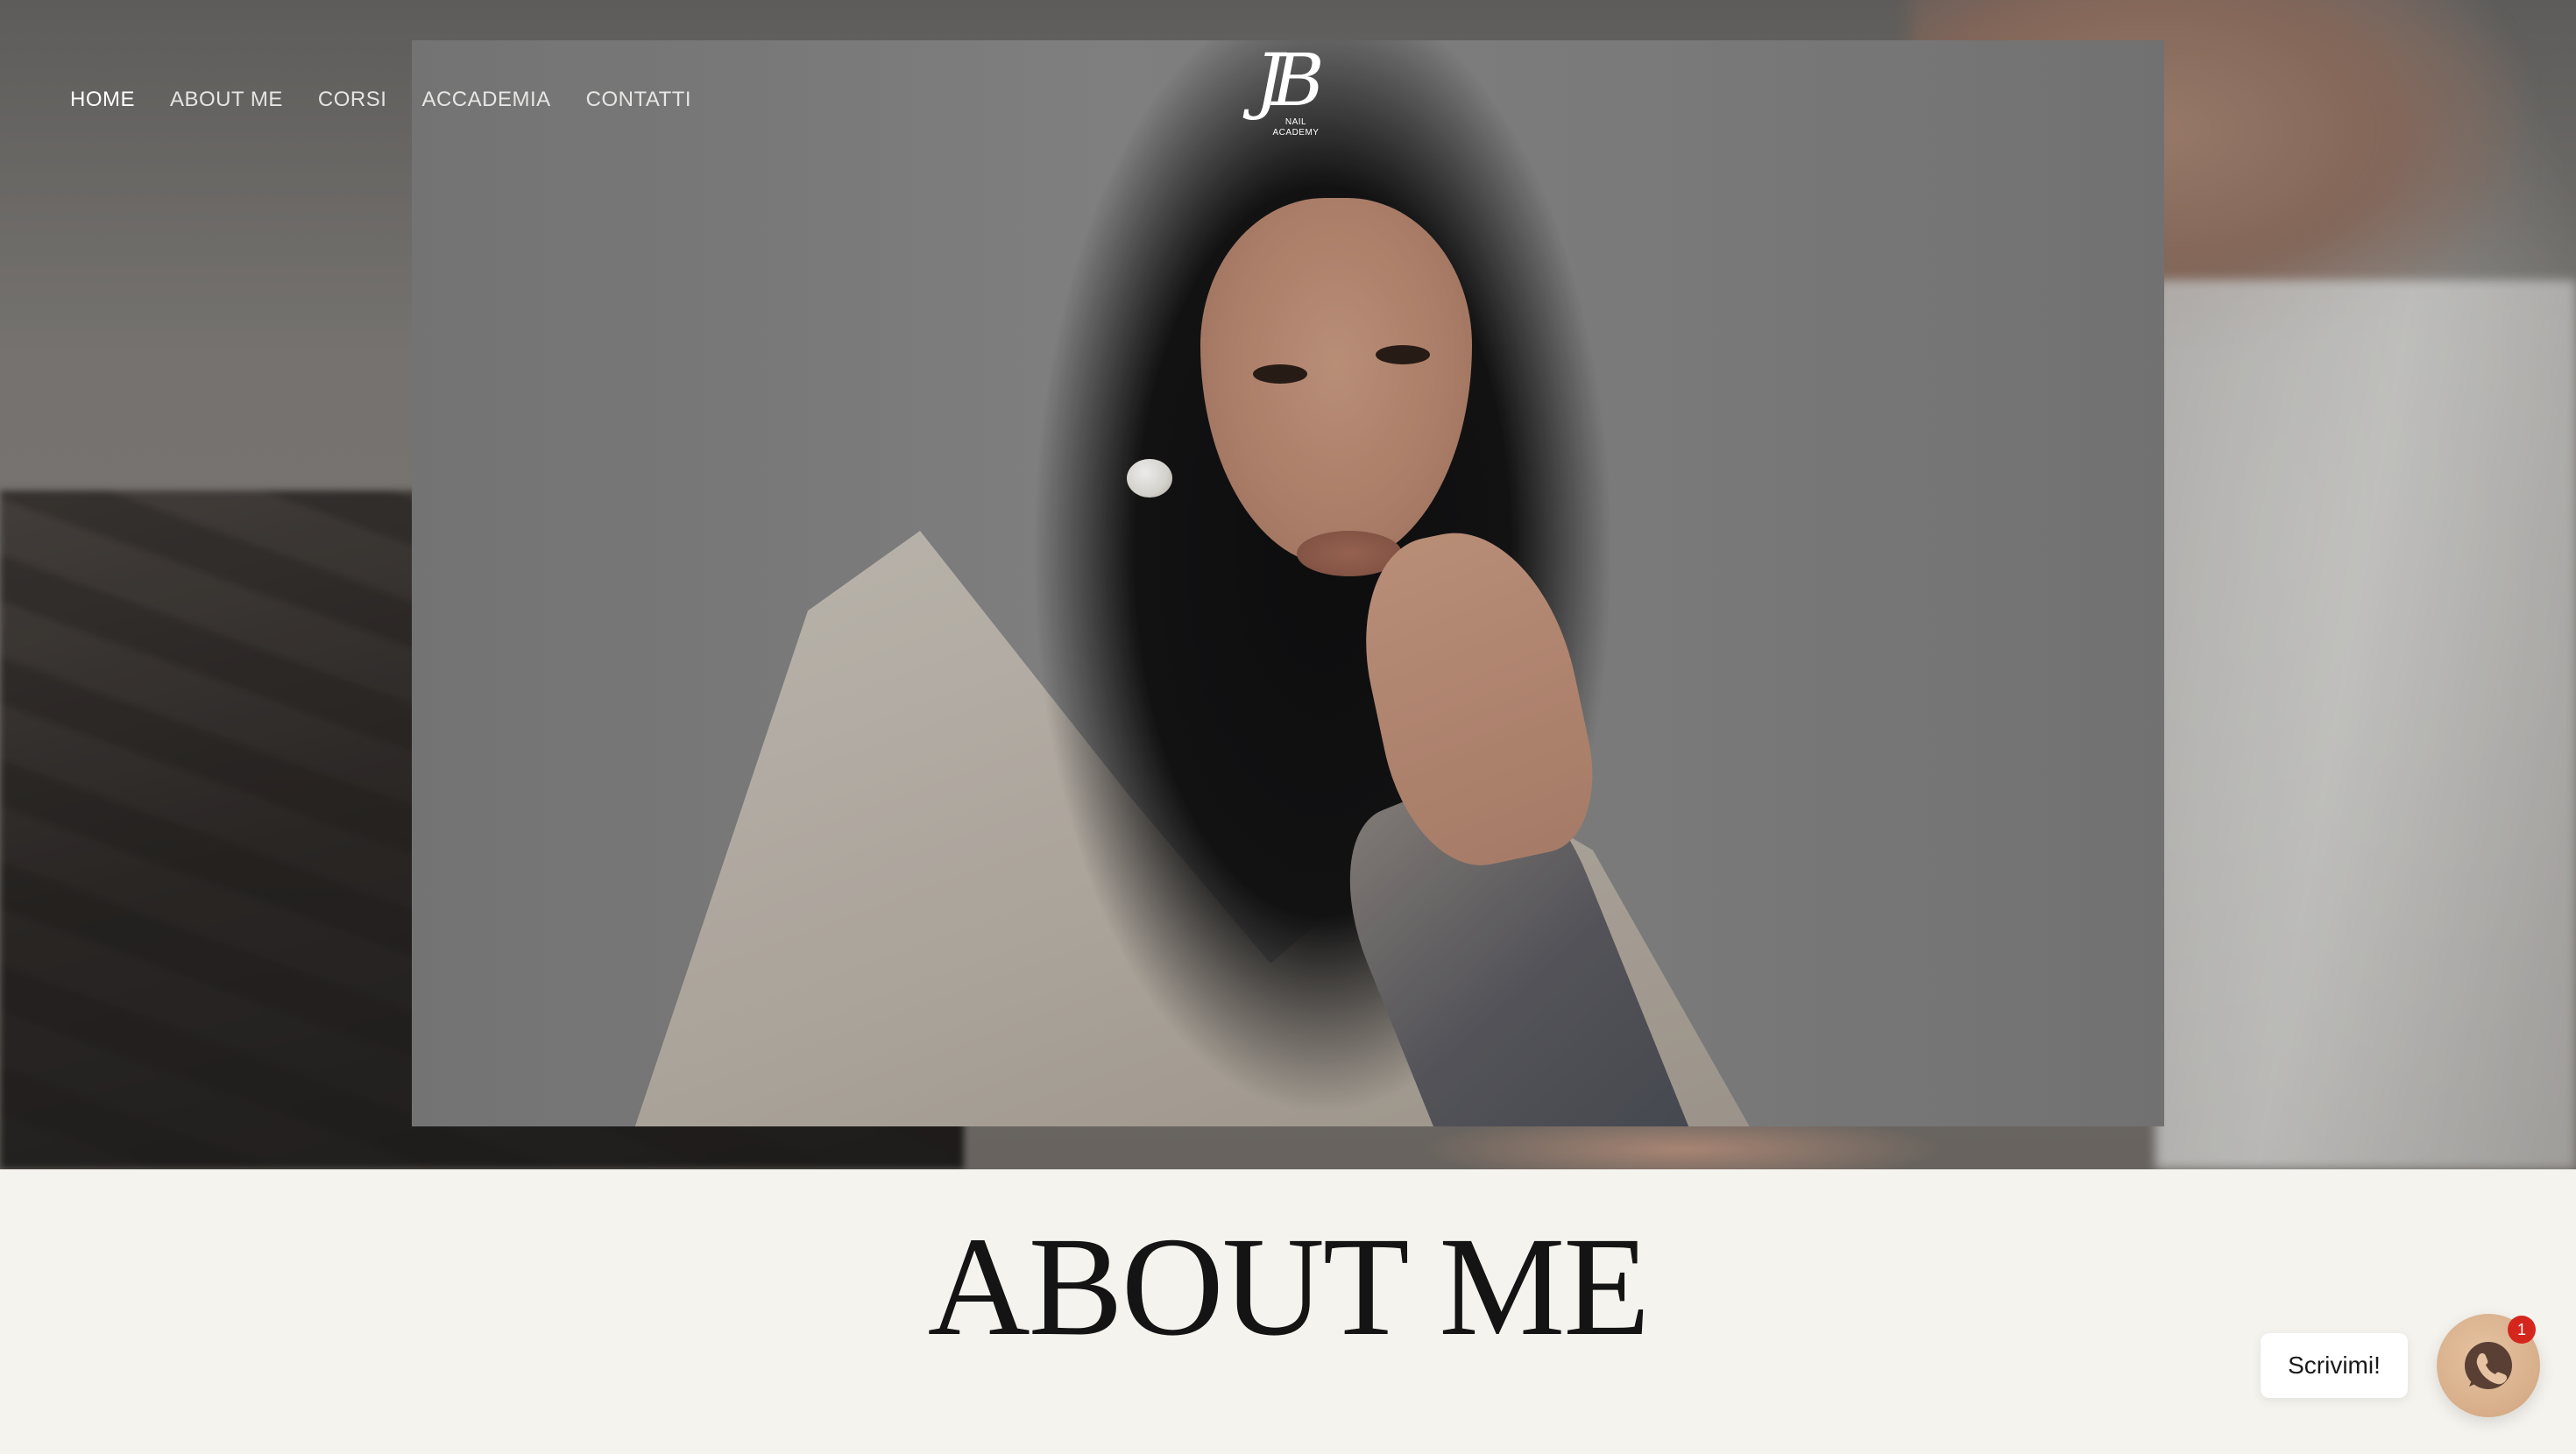  Describe the element at coordinates (2488, 1365) in the screenshot. I see `whatsapp-icon` at that location.